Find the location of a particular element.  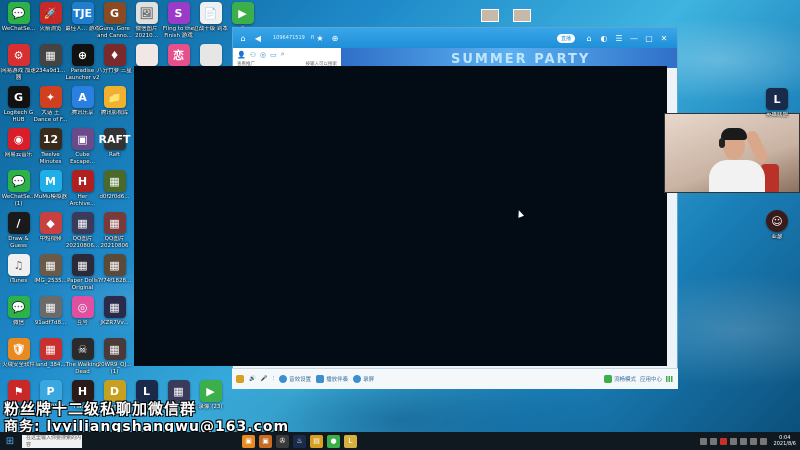

live-pill: 直播 is located at coordinates (565, 38).